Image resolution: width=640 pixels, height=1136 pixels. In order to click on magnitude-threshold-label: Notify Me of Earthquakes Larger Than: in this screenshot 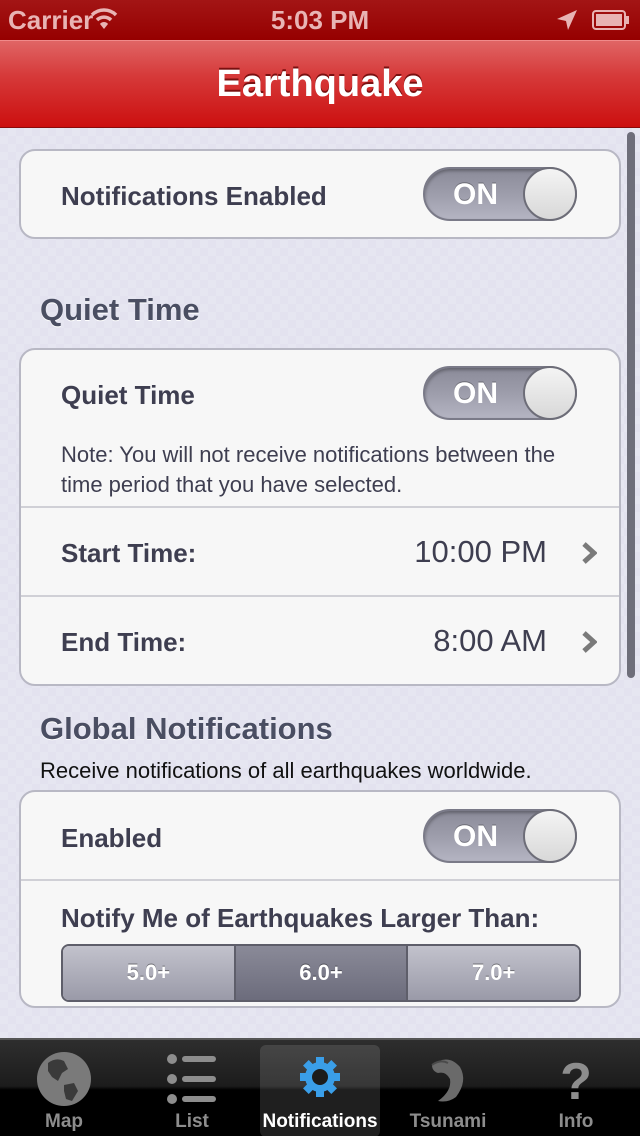, I will do `click(300, 918)`.